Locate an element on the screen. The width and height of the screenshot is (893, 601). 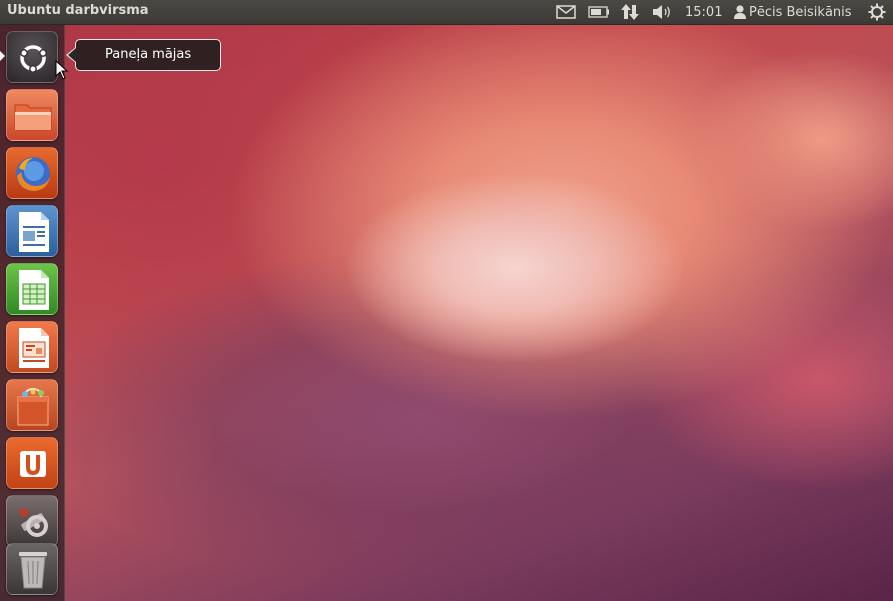
session-gear-icon is located at coordinates (877, 12).